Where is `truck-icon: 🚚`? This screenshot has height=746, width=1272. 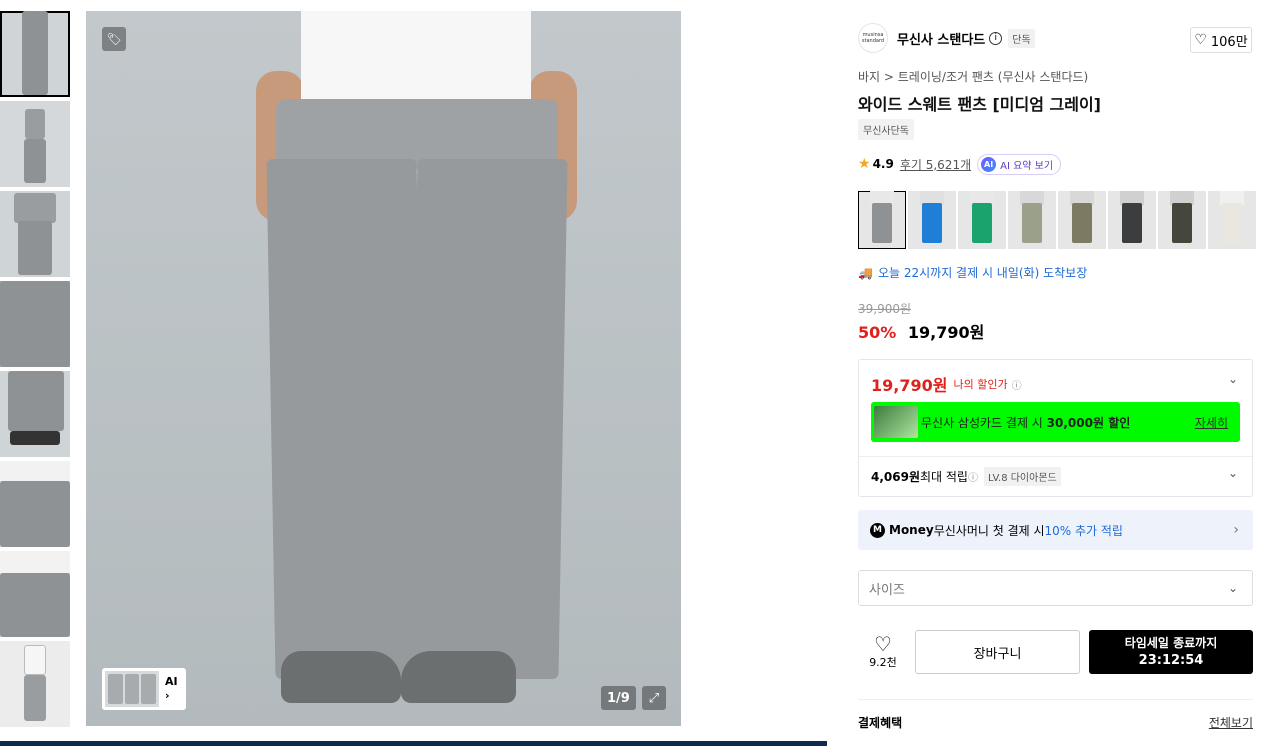
truck-icon: 🚚 is located at coordinates (865, 272).